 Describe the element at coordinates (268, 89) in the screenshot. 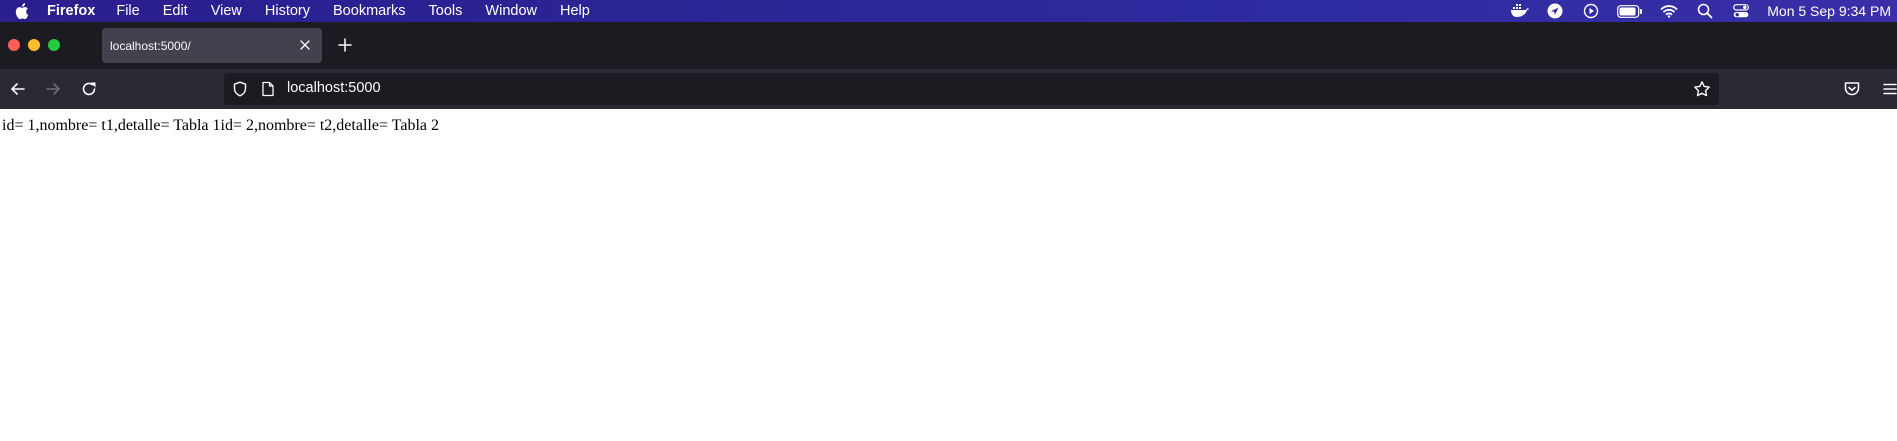

I see `page-info-icon` at that location.